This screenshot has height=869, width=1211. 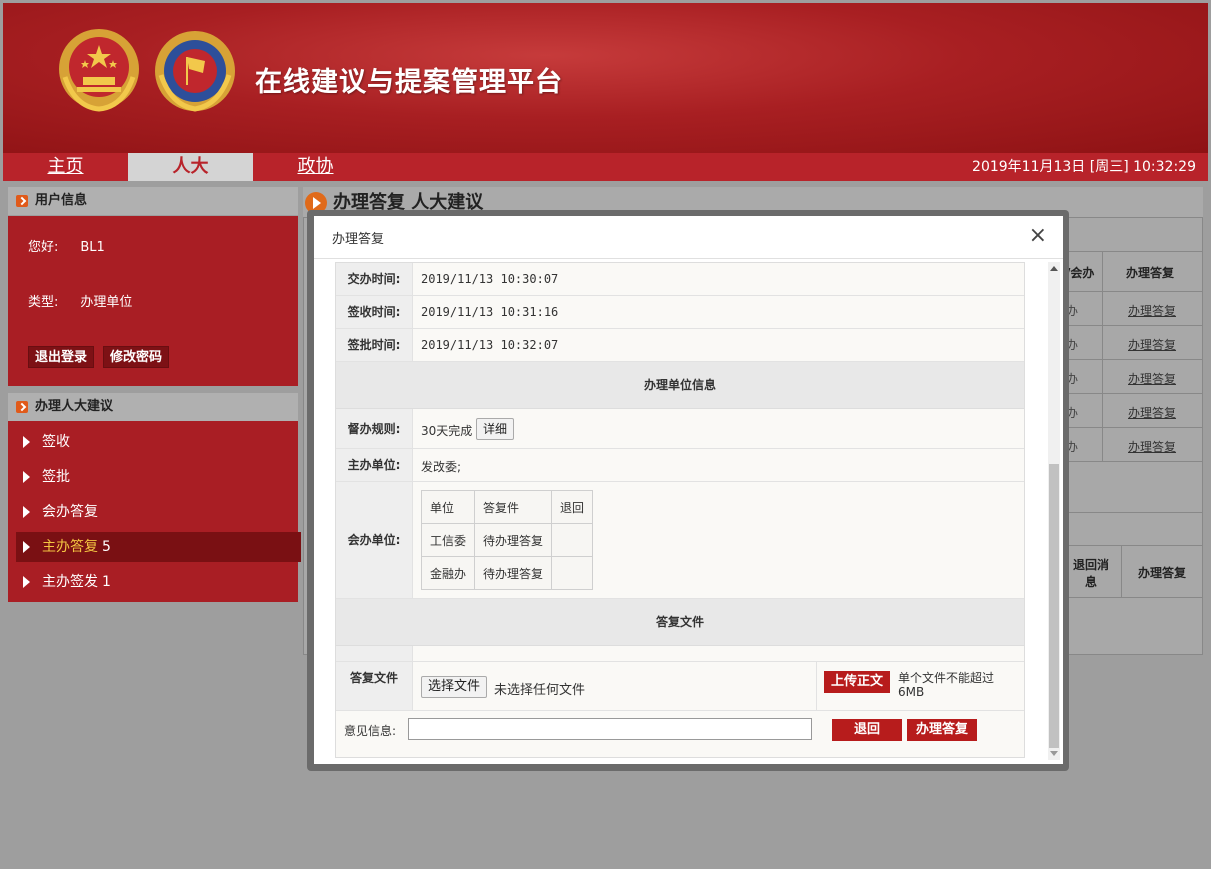 What do you see at coordinates (358, 239) in the screenshot?
I see `modal-title: 办理答复` at bounding box center [358, 239].